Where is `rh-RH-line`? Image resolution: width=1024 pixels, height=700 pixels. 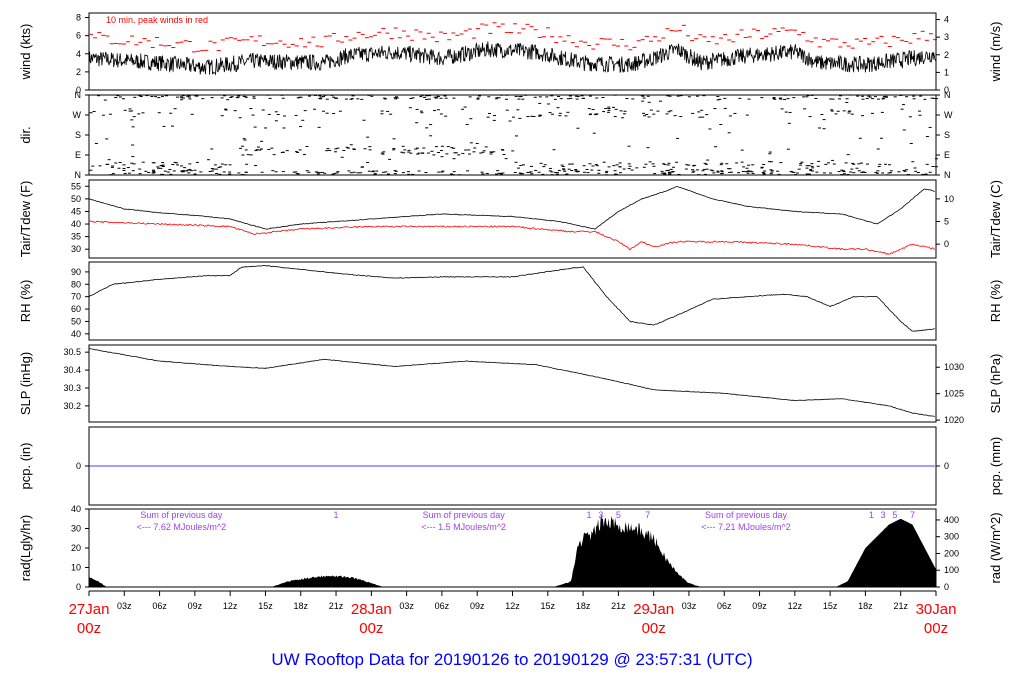 rh-RH-line is located at coordinates (511, 298).